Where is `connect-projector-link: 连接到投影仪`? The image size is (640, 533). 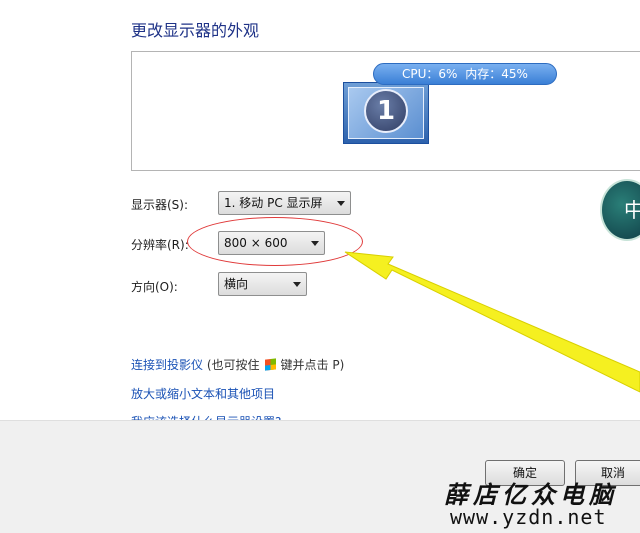 connect-projector-link: 连接到投影仪 is located at coordinates (167, 365).